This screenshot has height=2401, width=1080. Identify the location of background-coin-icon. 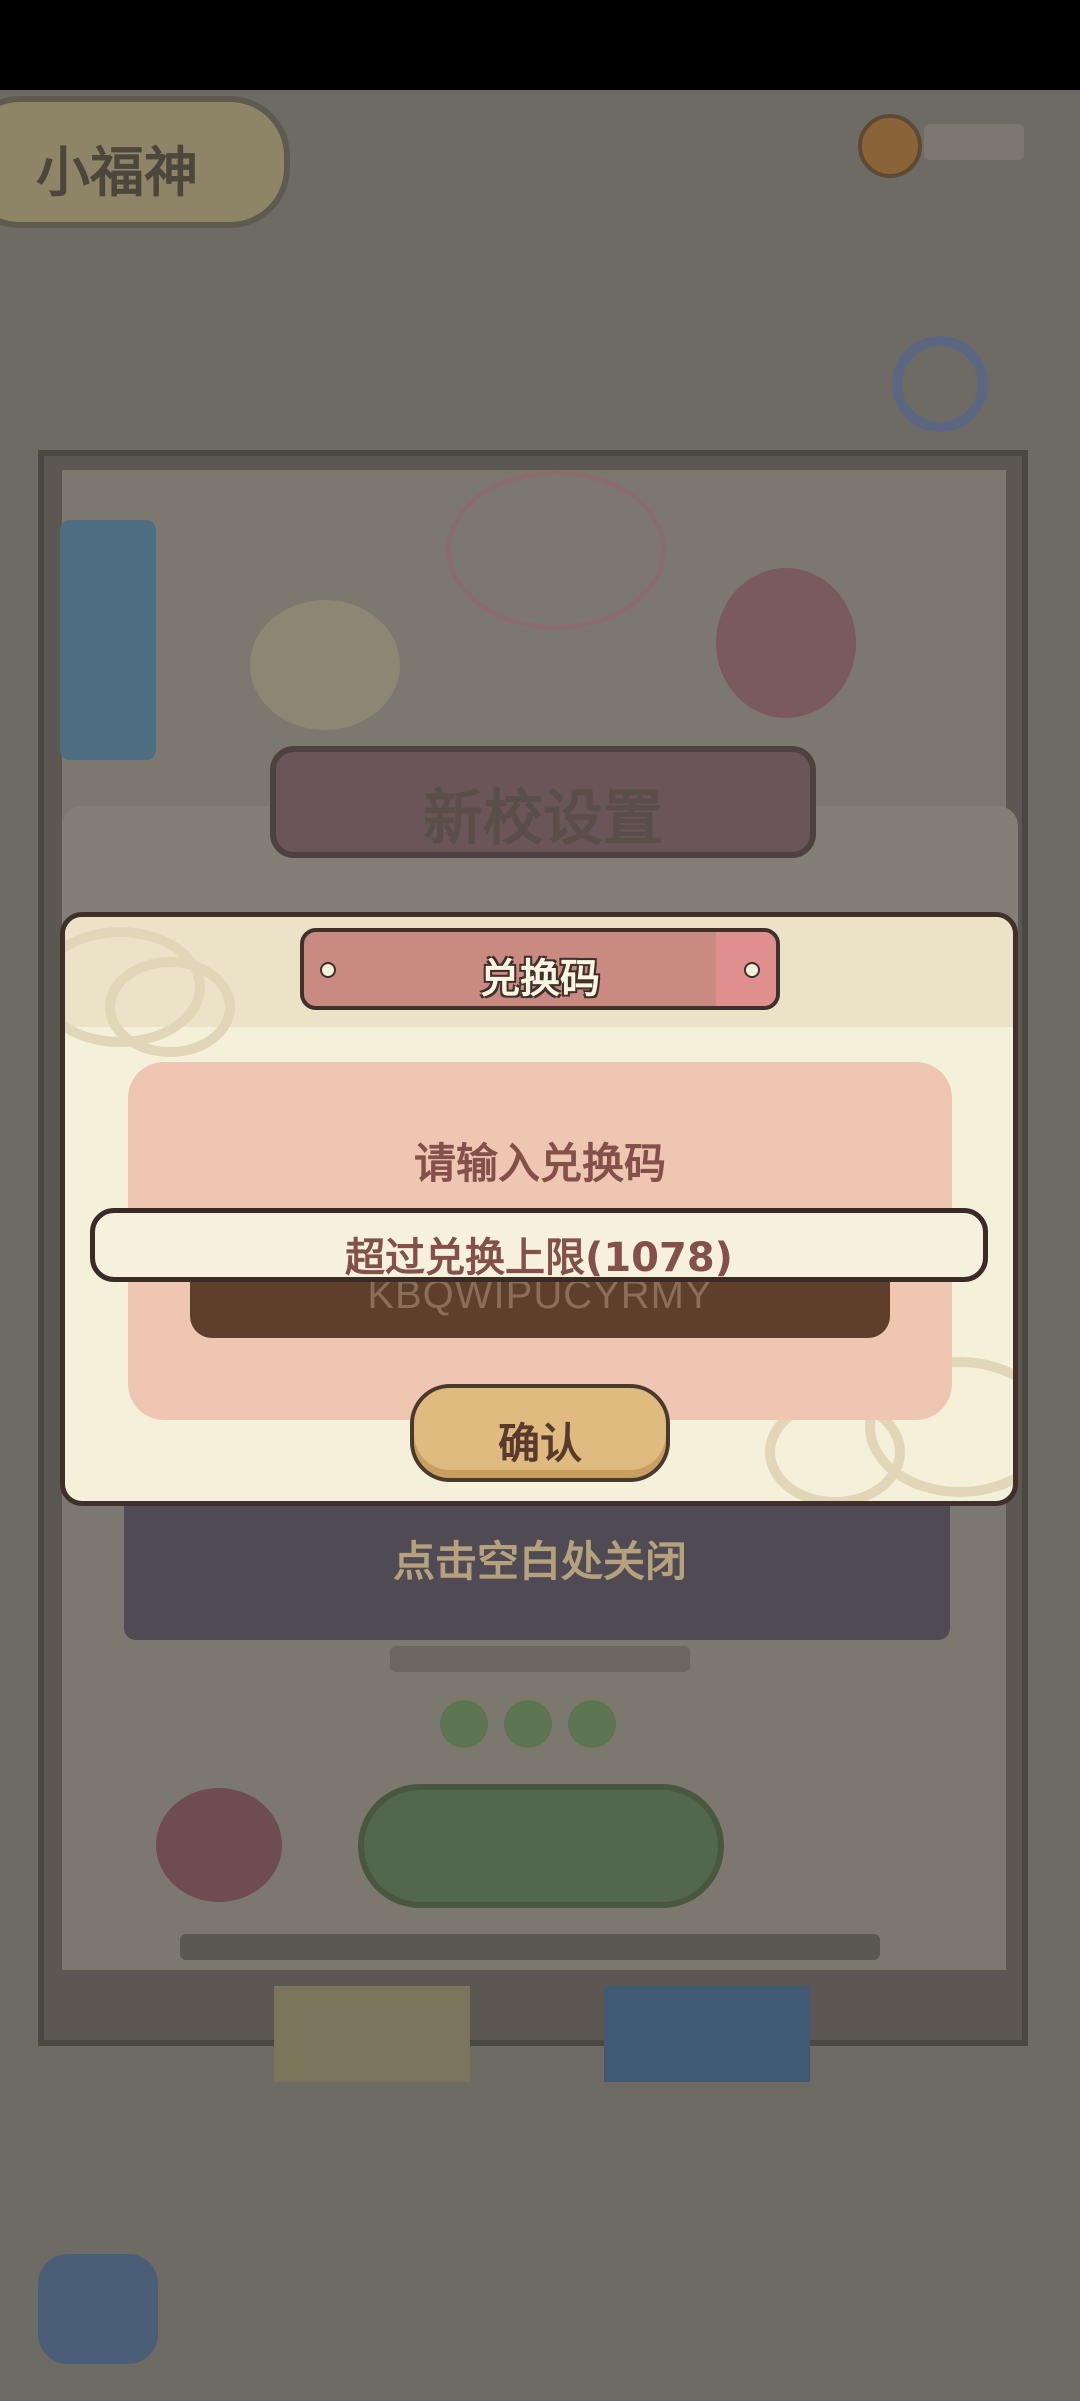
(890, 146).